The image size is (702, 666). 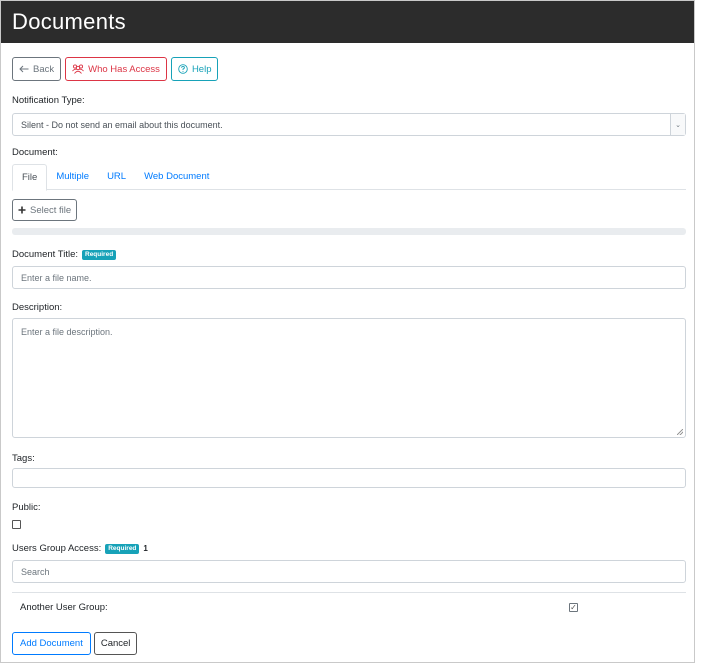 I want to click on back-button-label: Back, so click(x=44, y=69).